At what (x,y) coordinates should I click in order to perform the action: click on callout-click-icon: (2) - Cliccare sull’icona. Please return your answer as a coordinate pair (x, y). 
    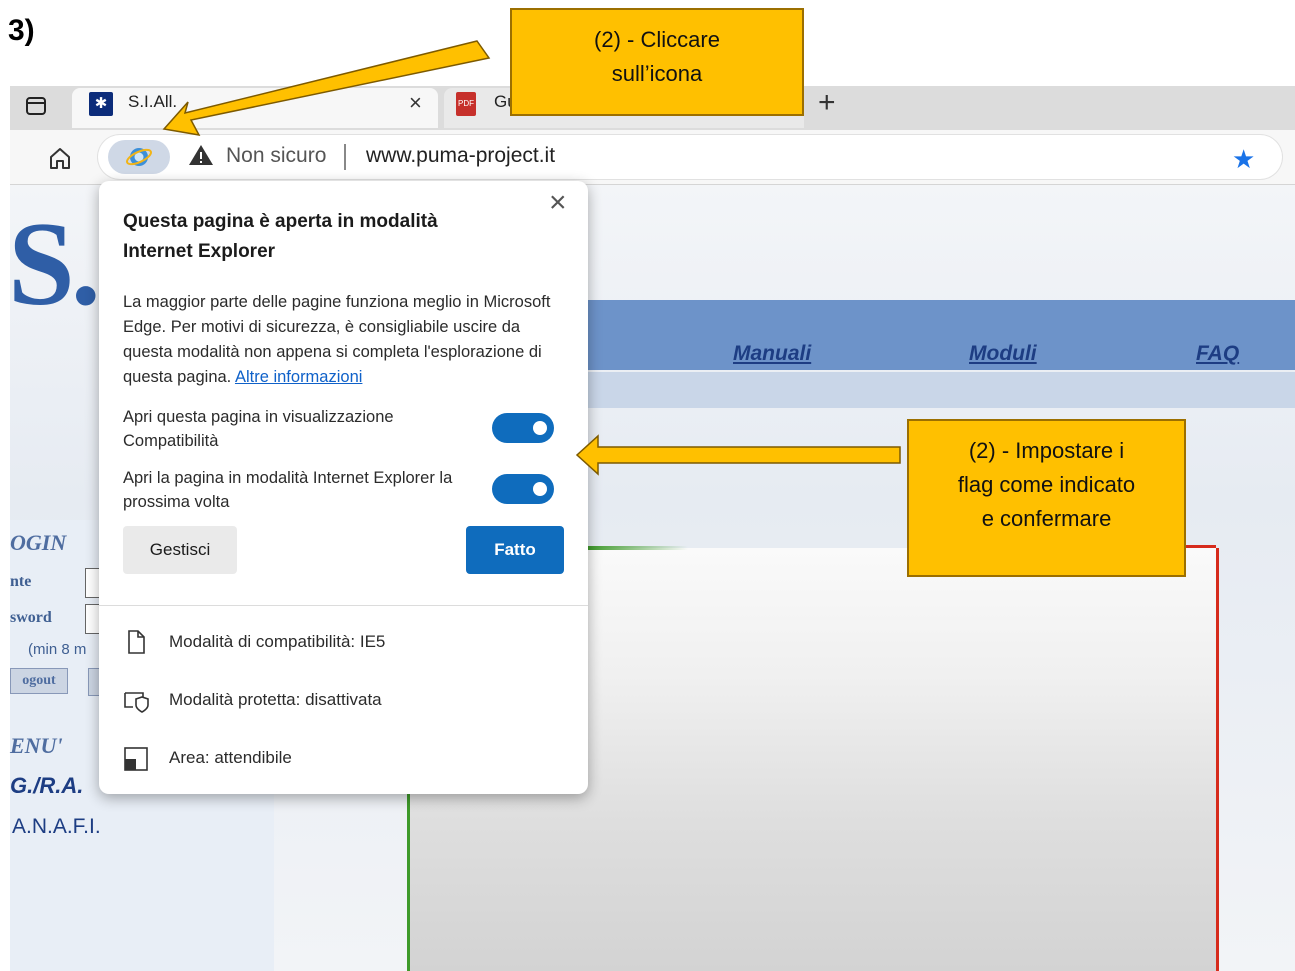
    Looking at the image, I should click on (657, 62).